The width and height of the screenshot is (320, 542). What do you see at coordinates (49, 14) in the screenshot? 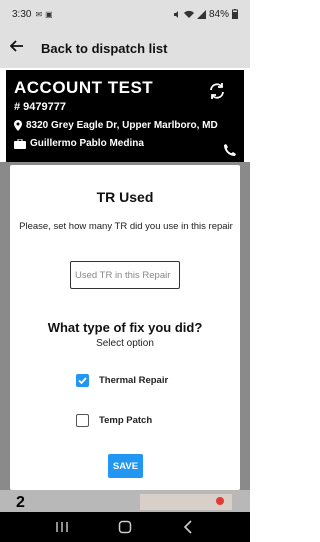
I see `image-icon: ▣` at bounding box center [49, 14].